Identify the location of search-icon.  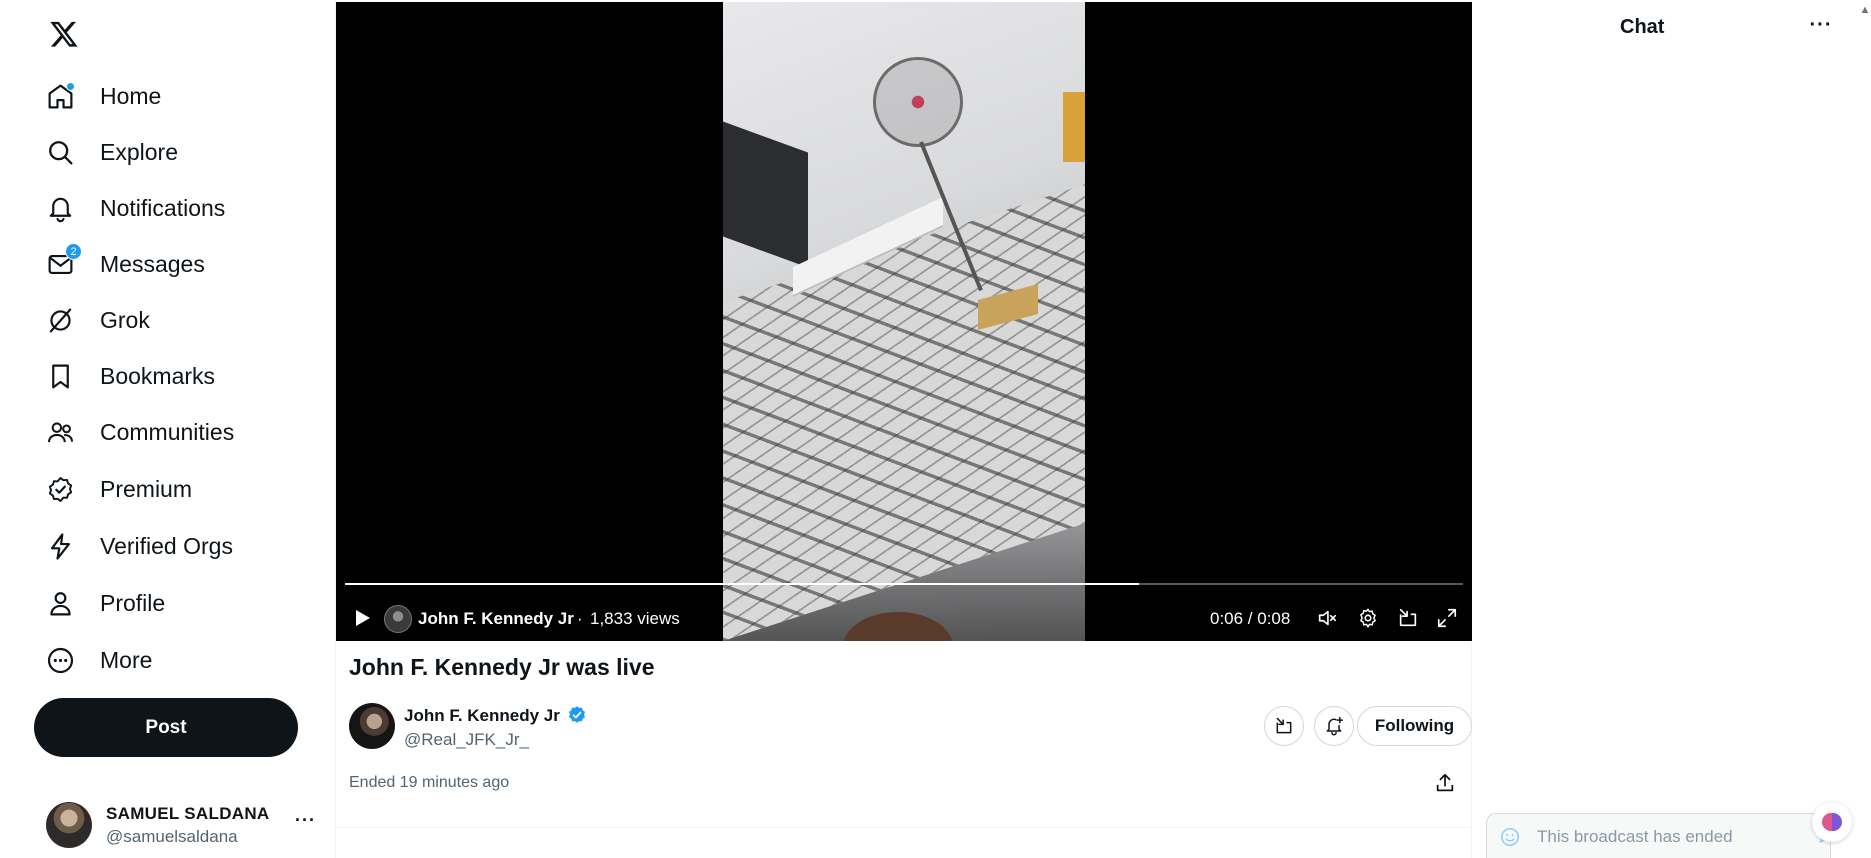
(60, 152).